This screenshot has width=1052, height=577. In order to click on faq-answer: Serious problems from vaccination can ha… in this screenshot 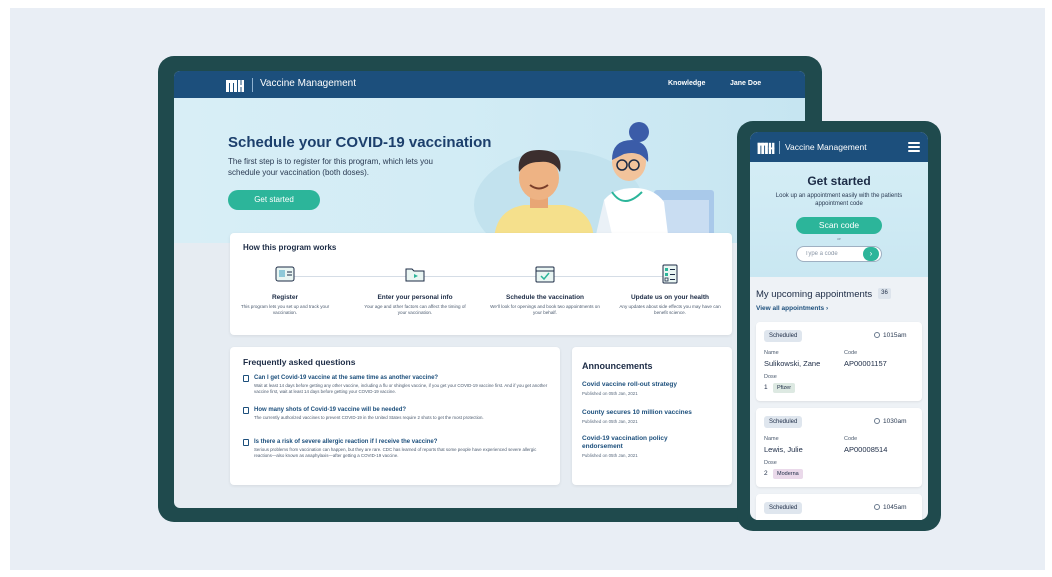, I will do `click(395, 452)`.